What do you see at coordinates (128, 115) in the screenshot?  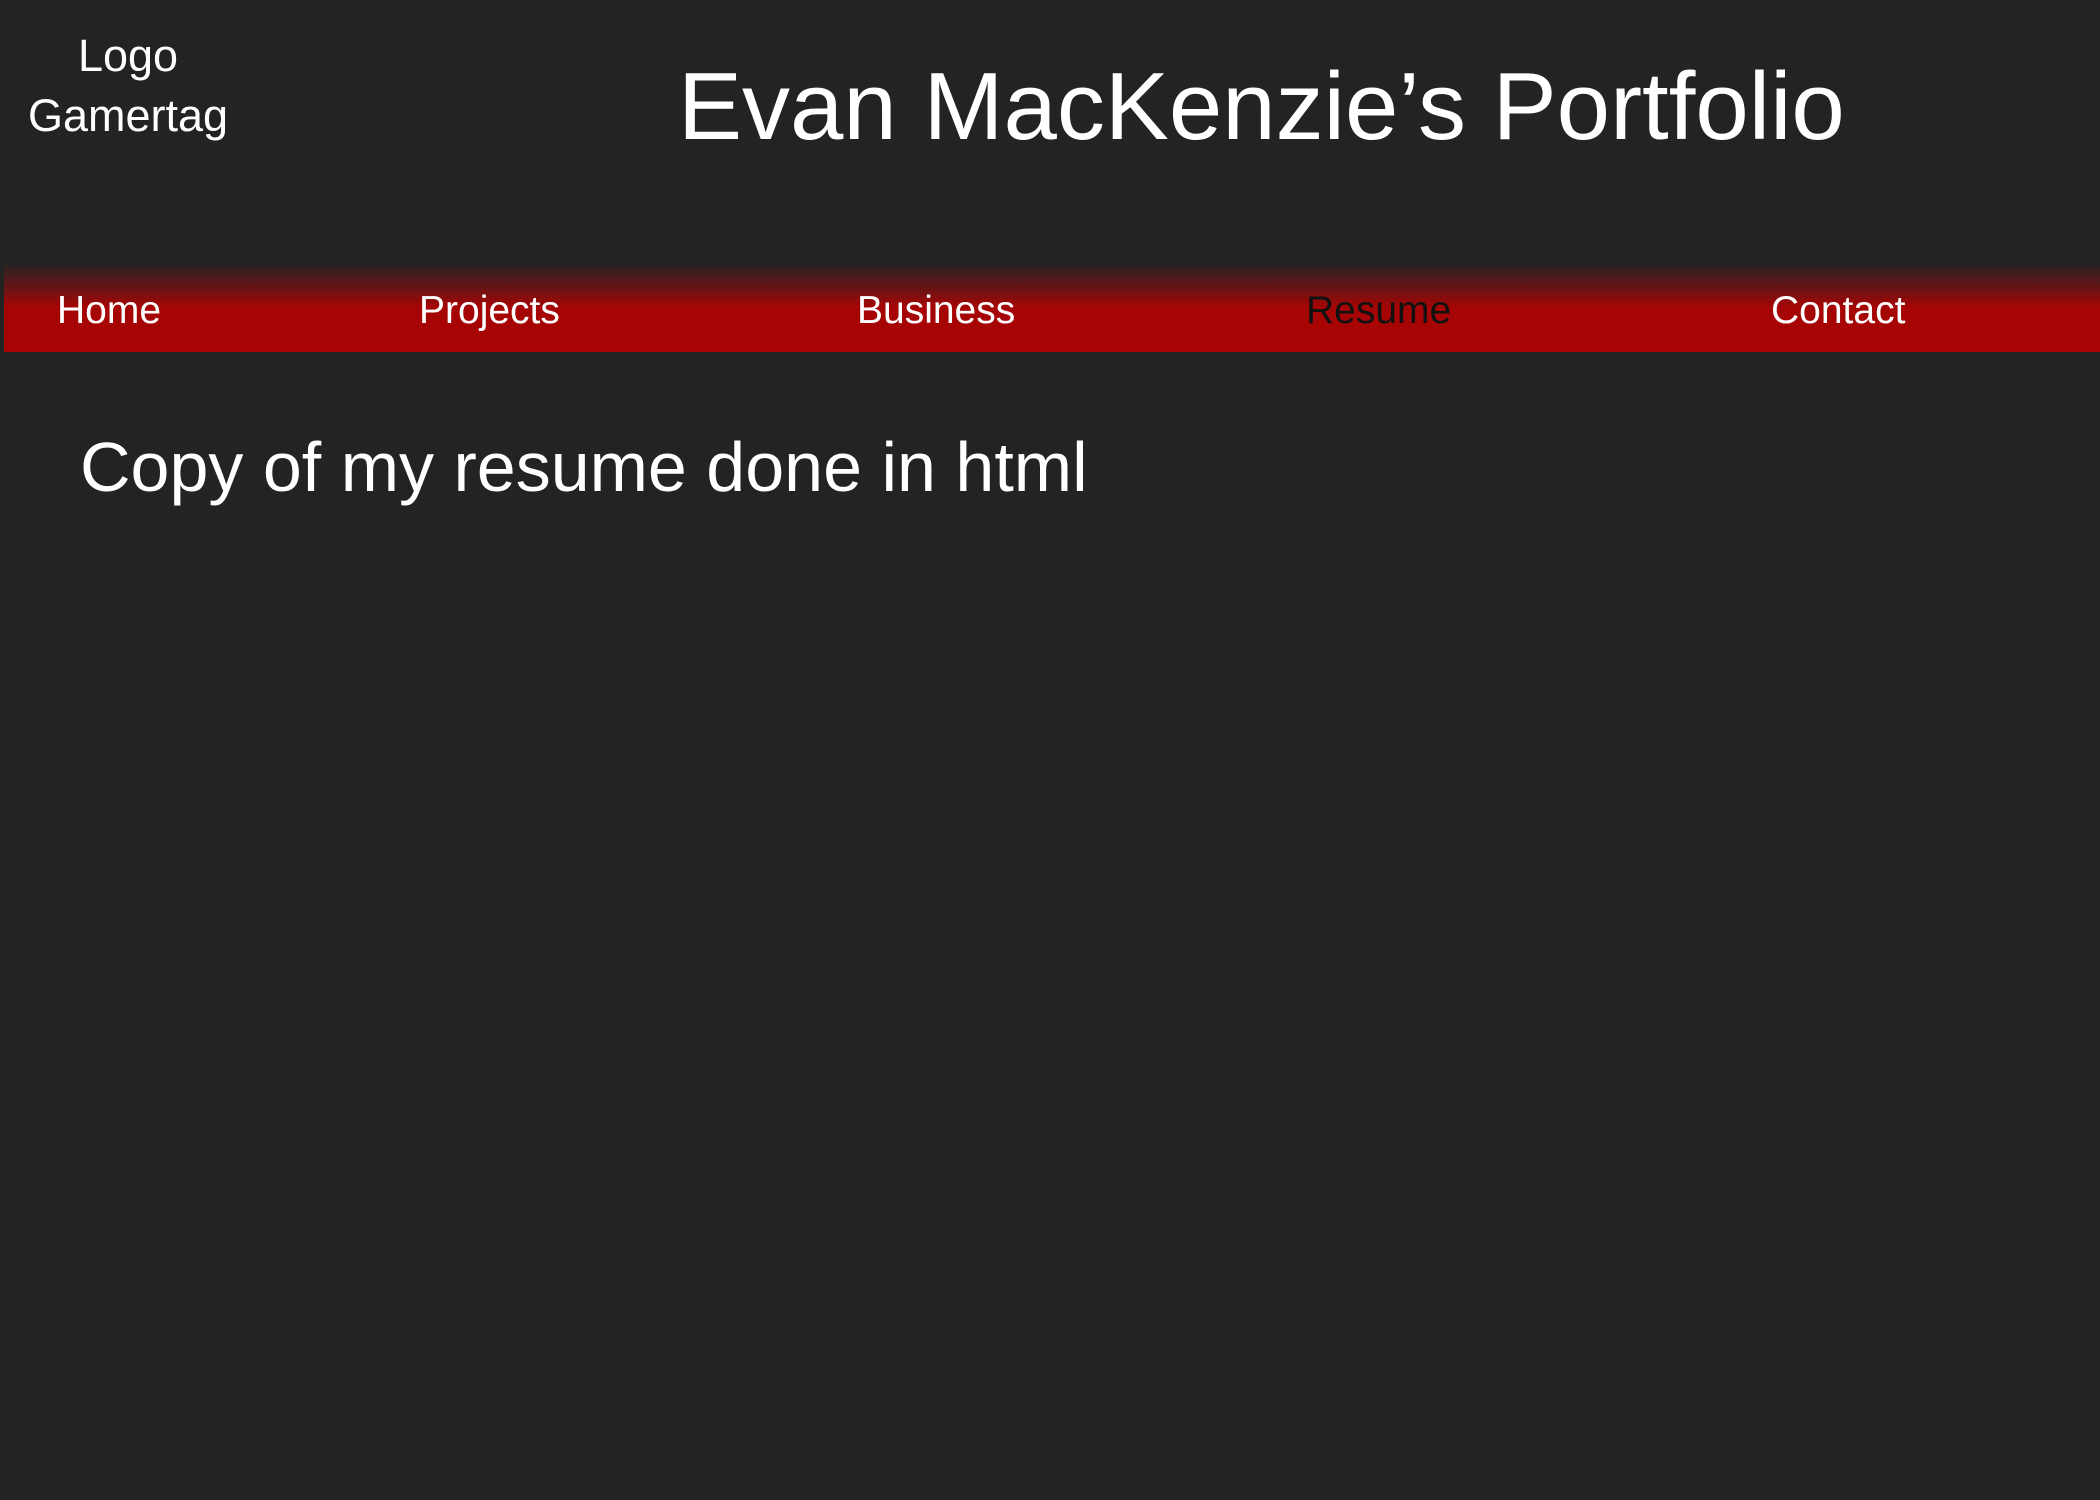 I see `gamertag-text: Gamertag` at bounding box center [128, 115].